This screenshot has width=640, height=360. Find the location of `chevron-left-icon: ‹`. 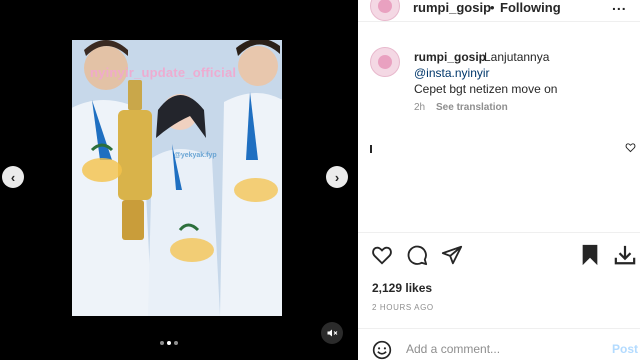

chevron-left-icon: ‹ is located at coordinates (13, 177).